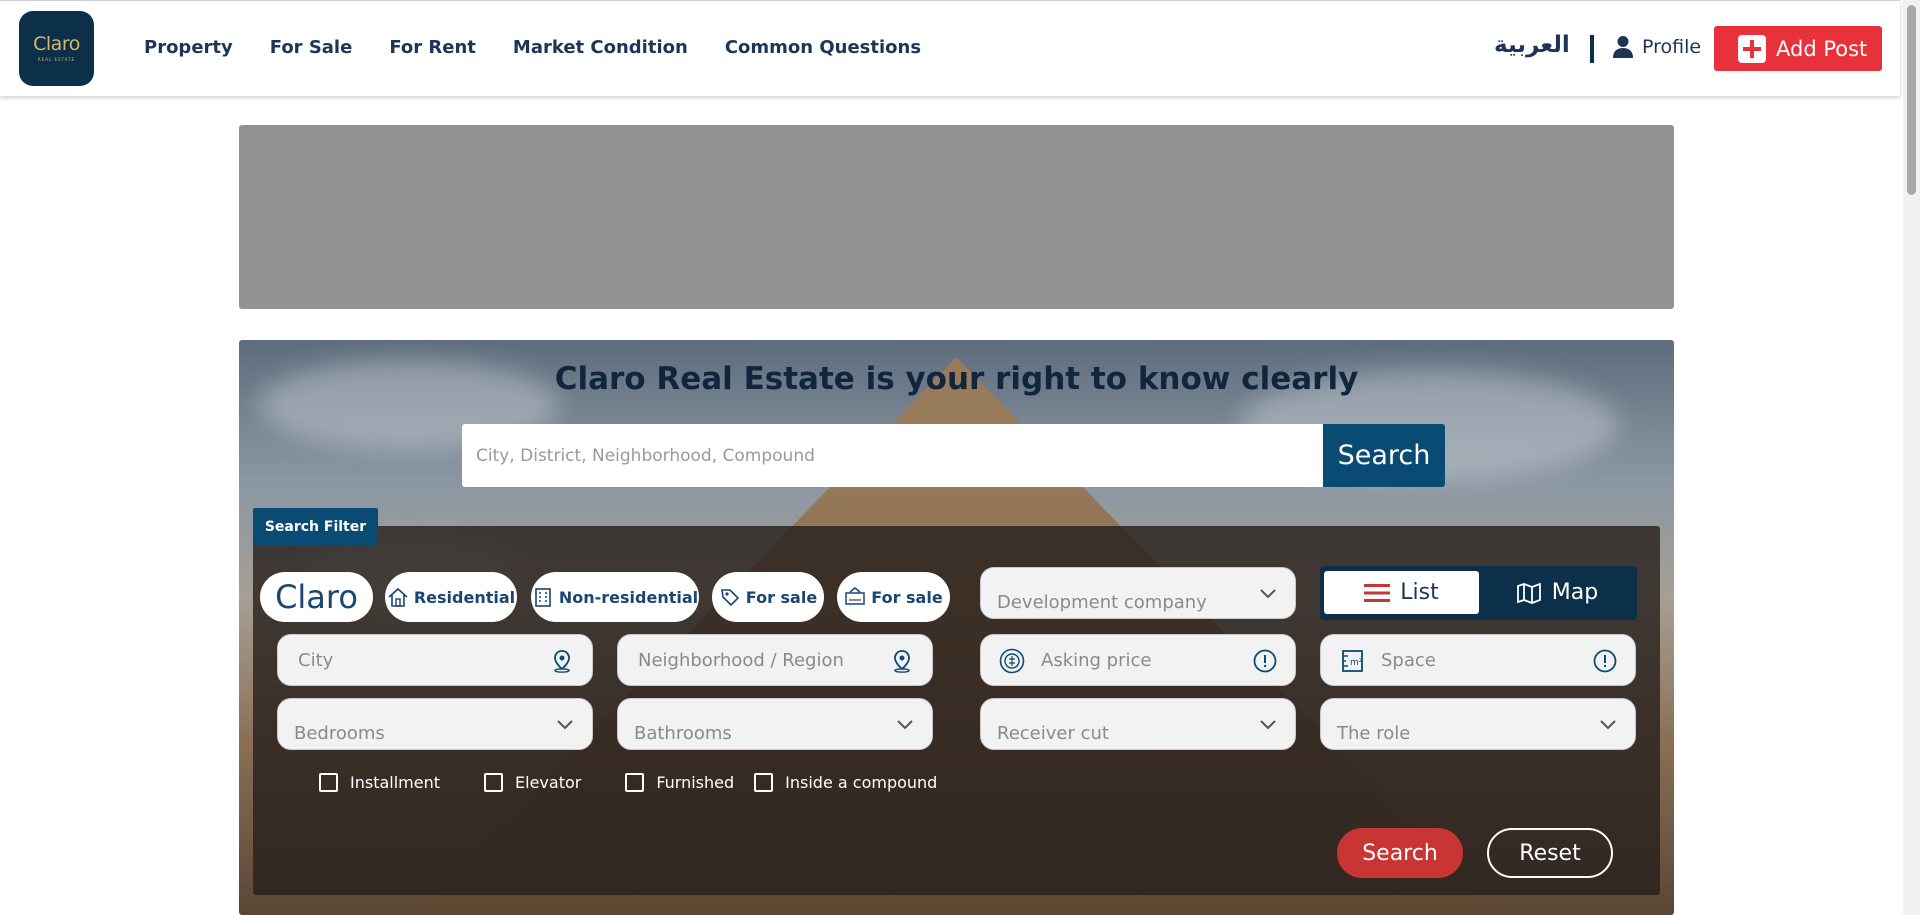 This screenshot has width=1920, height=915. What do you see at coordinates (548, 782) in the screenshot?
I see `elevator-label: Elevator` at bounding box center [548, 782].